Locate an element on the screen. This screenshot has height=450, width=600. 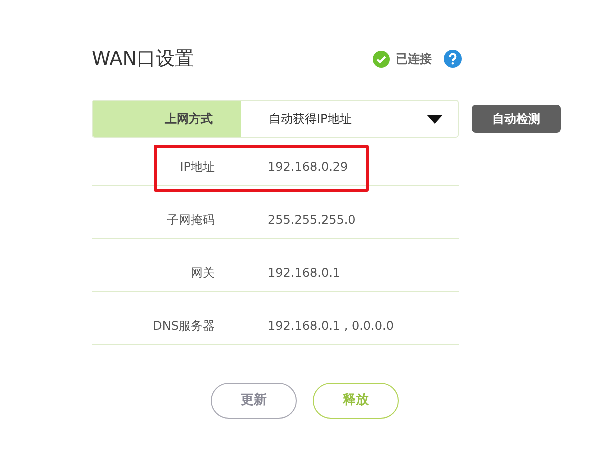
field-label: IP地址 is located at coordinates (197, 167).